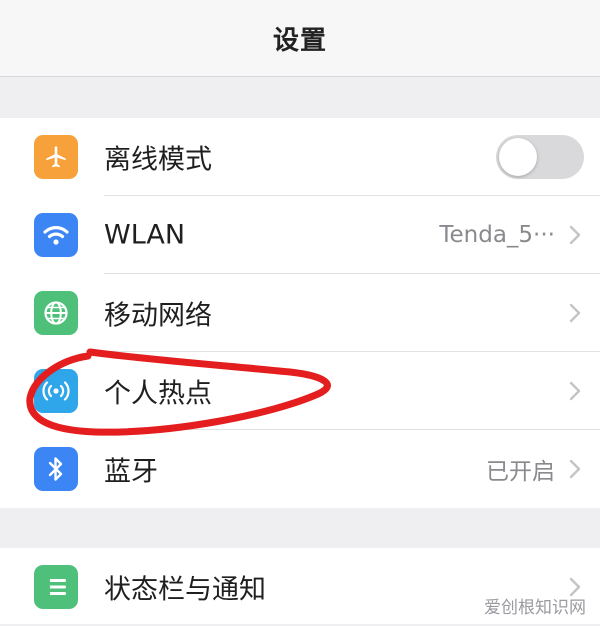 This screenshot has width=600, height=626. I want to click on status-bar-notifications-label: 状态栏与通知, so click(185, 590).